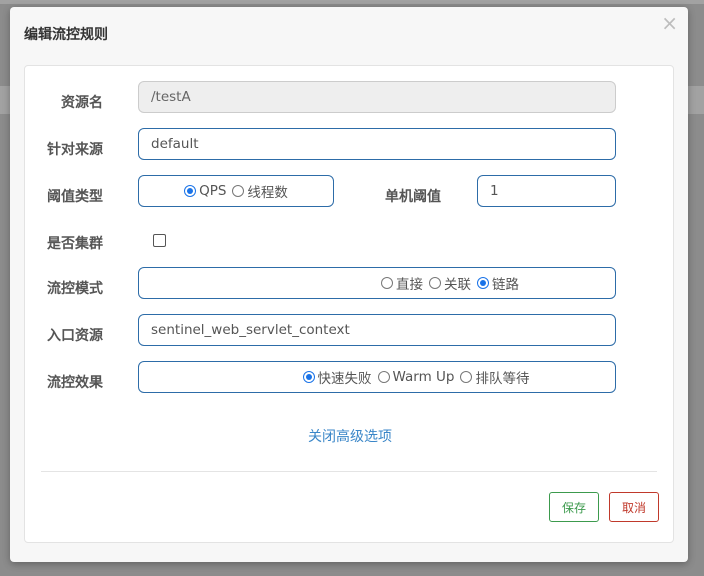 The width and height of the screenshot is (704, 576). What do you see at coordinates (413, 197) in the screenshot?
I see `single-threshold-label: 单机阈值` at bounding box center [413, 197].